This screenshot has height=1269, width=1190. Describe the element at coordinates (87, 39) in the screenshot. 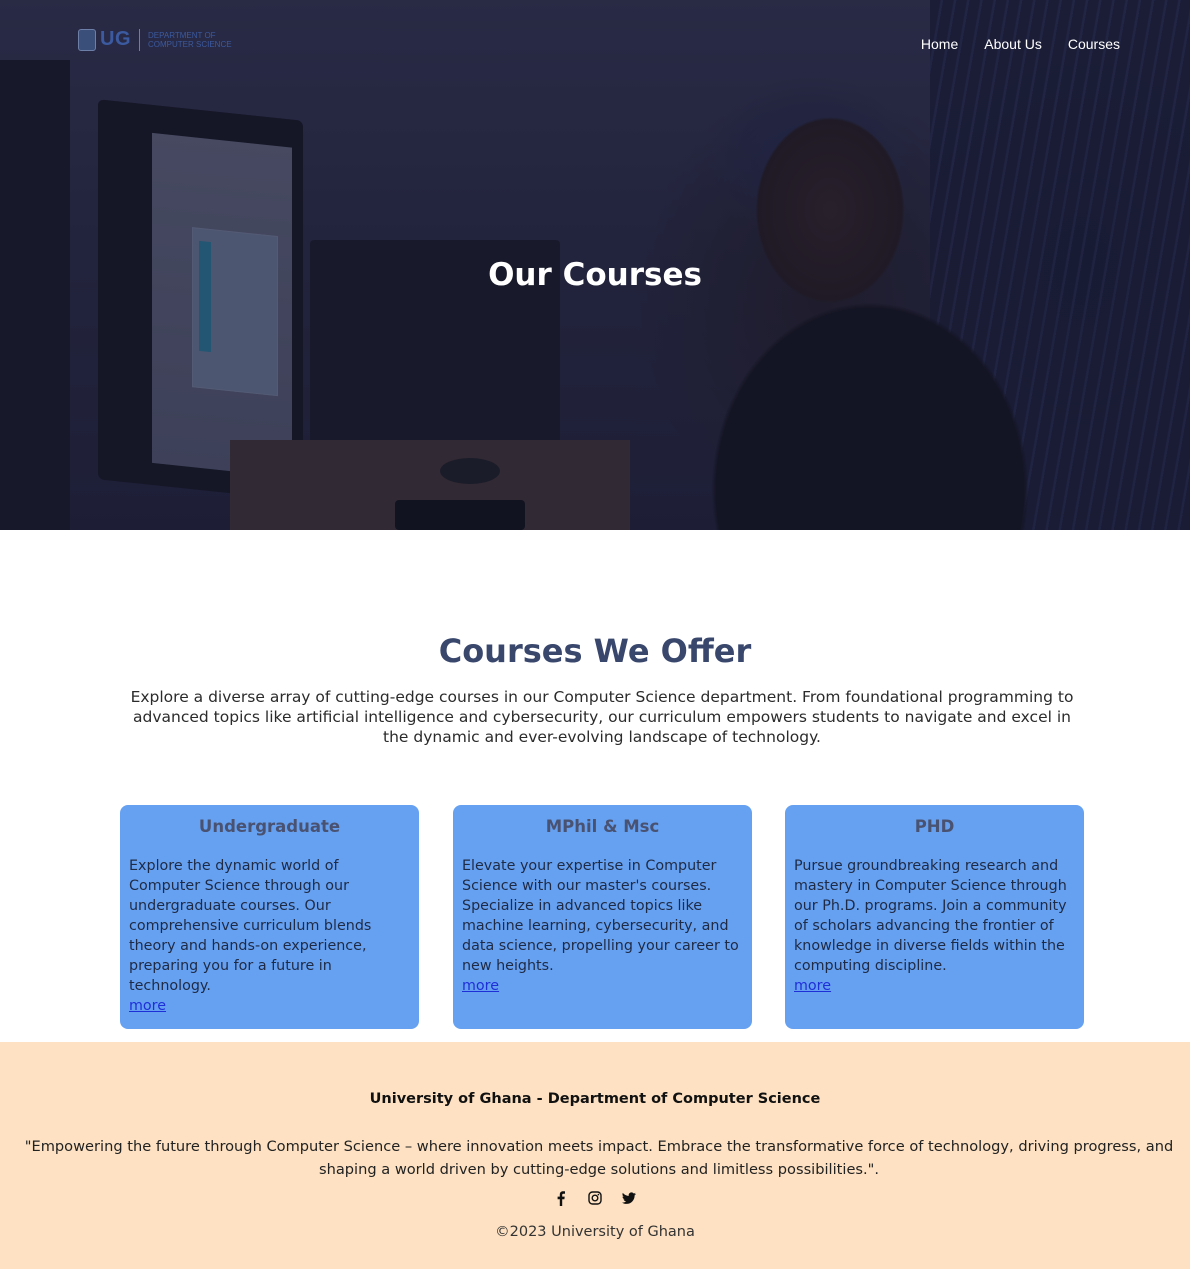

I see `crest-icon` at that location.